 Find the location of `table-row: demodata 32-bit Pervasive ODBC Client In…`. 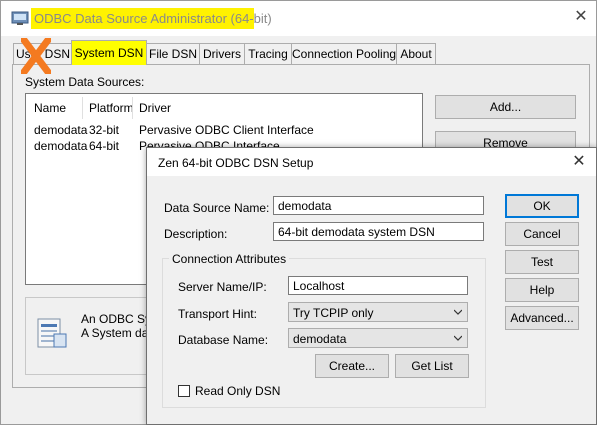

table-row: demodata 32-bit Pervasive ODBC Client In… is located at coordinates (224, 130).